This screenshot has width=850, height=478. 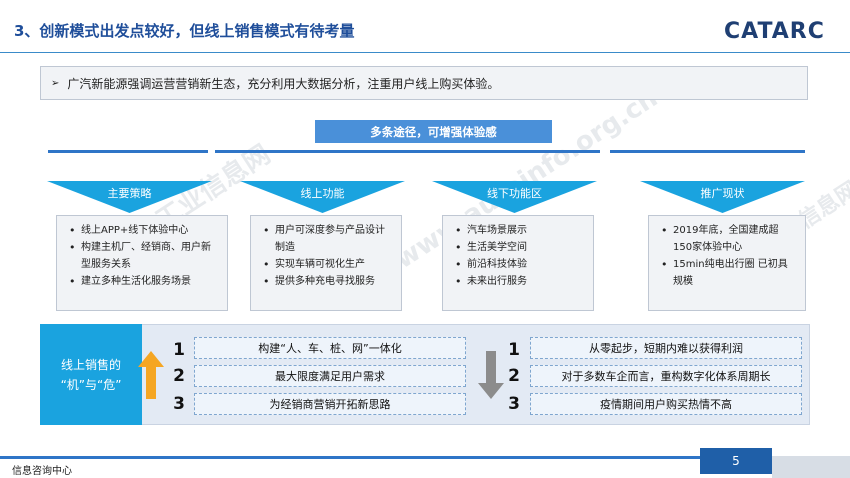 I want to click on title-divider, so click(x=425, y=52).